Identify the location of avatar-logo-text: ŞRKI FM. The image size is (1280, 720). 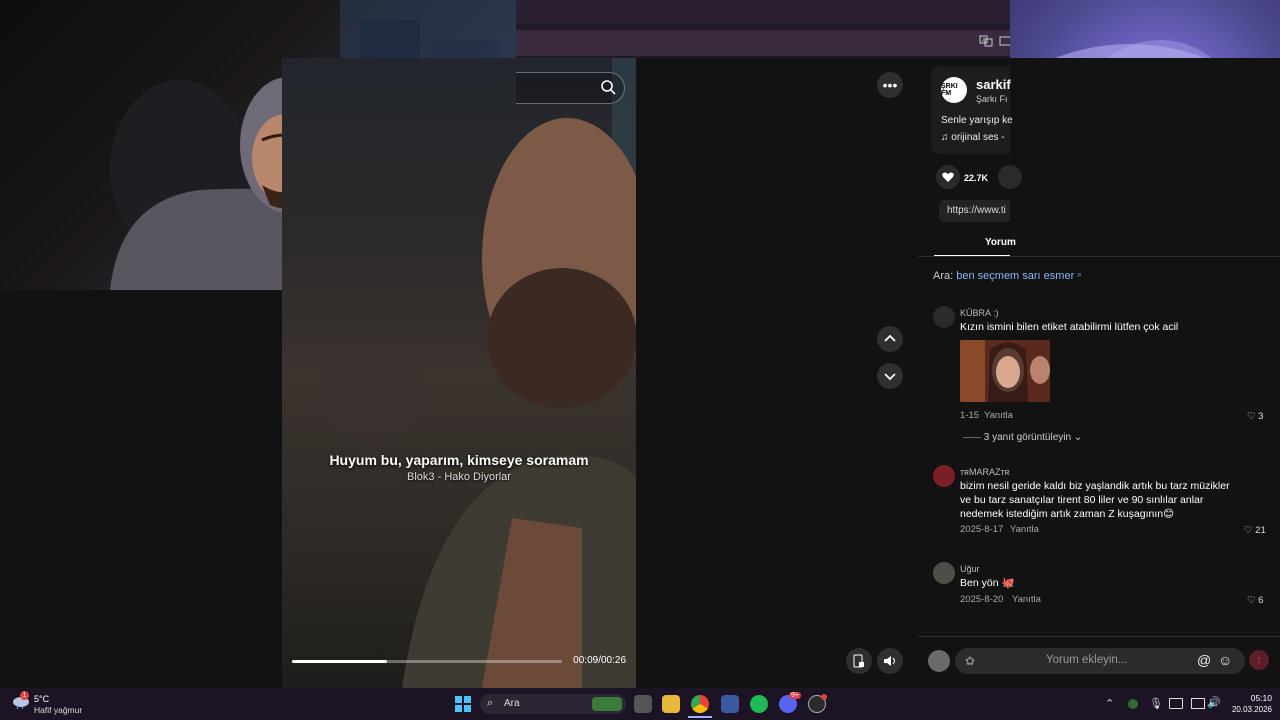
(949, 90).